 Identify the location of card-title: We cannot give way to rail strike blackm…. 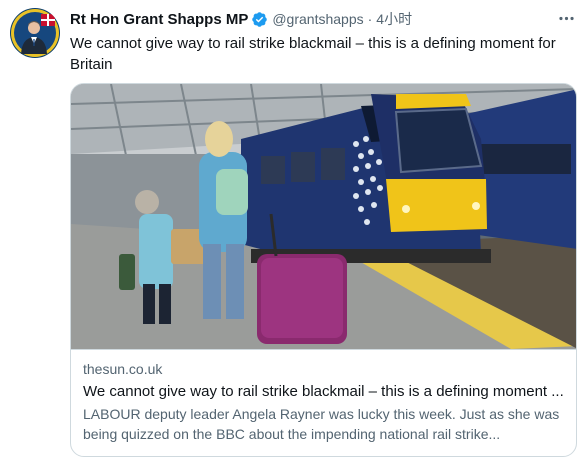
(323, 391).